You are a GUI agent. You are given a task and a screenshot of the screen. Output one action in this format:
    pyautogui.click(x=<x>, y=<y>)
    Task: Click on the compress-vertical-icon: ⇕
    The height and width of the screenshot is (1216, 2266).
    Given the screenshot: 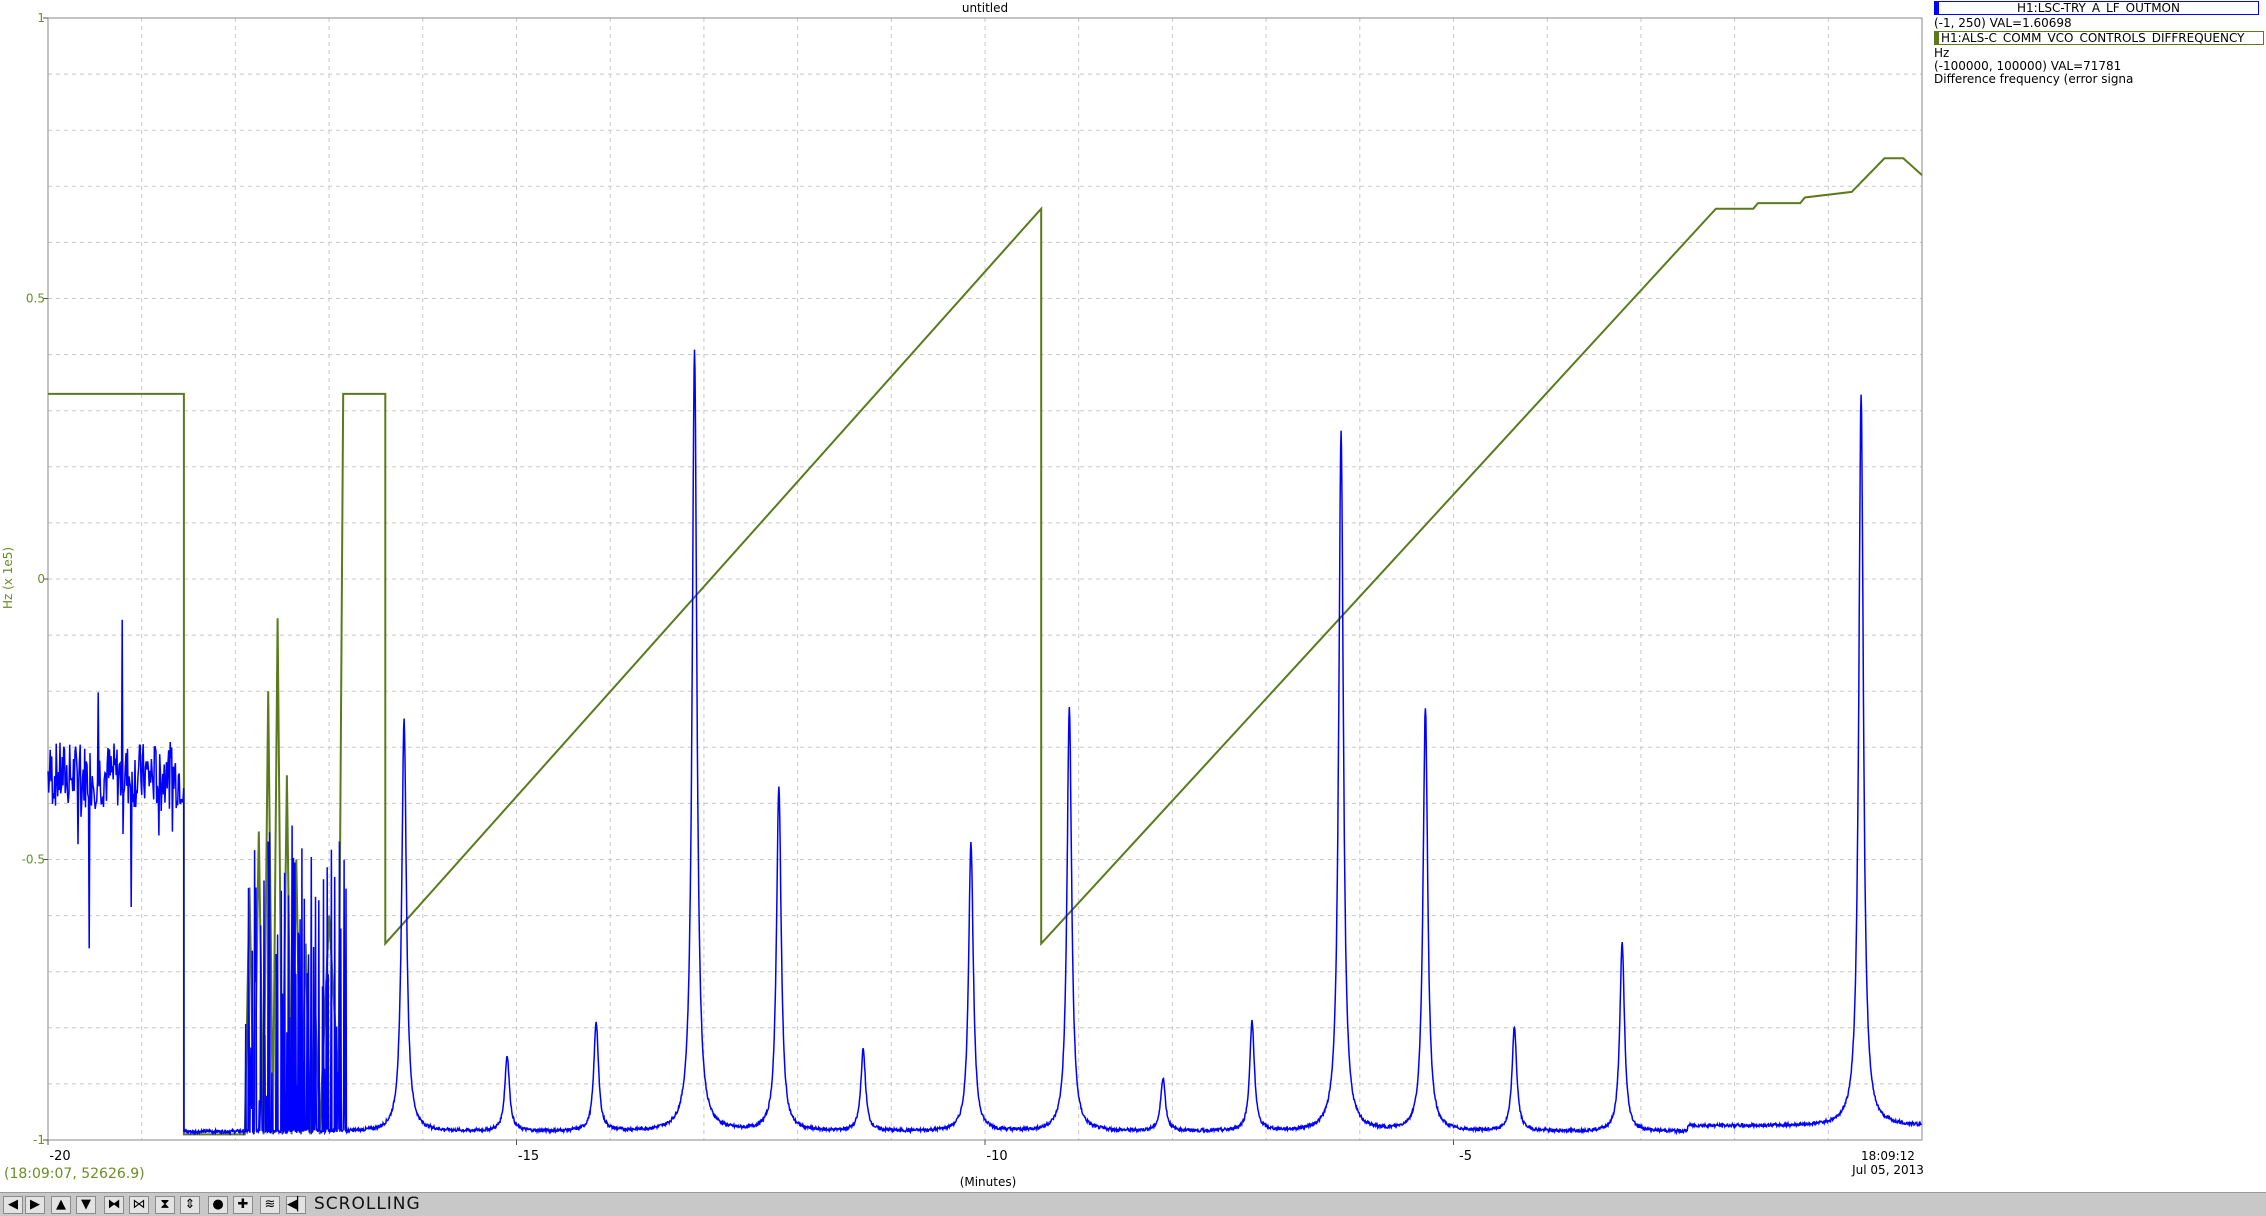 What is the action you would take?
    pyautogui.click(x=190, y=1205)
    